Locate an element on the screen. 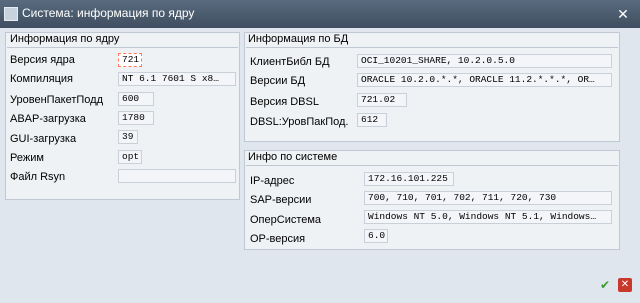 This screenshot has height=303, width=640. db-client-lib-field: OCI_10201_SHARE, 10.2.0.5.0 is located at coordinates (484, 61).